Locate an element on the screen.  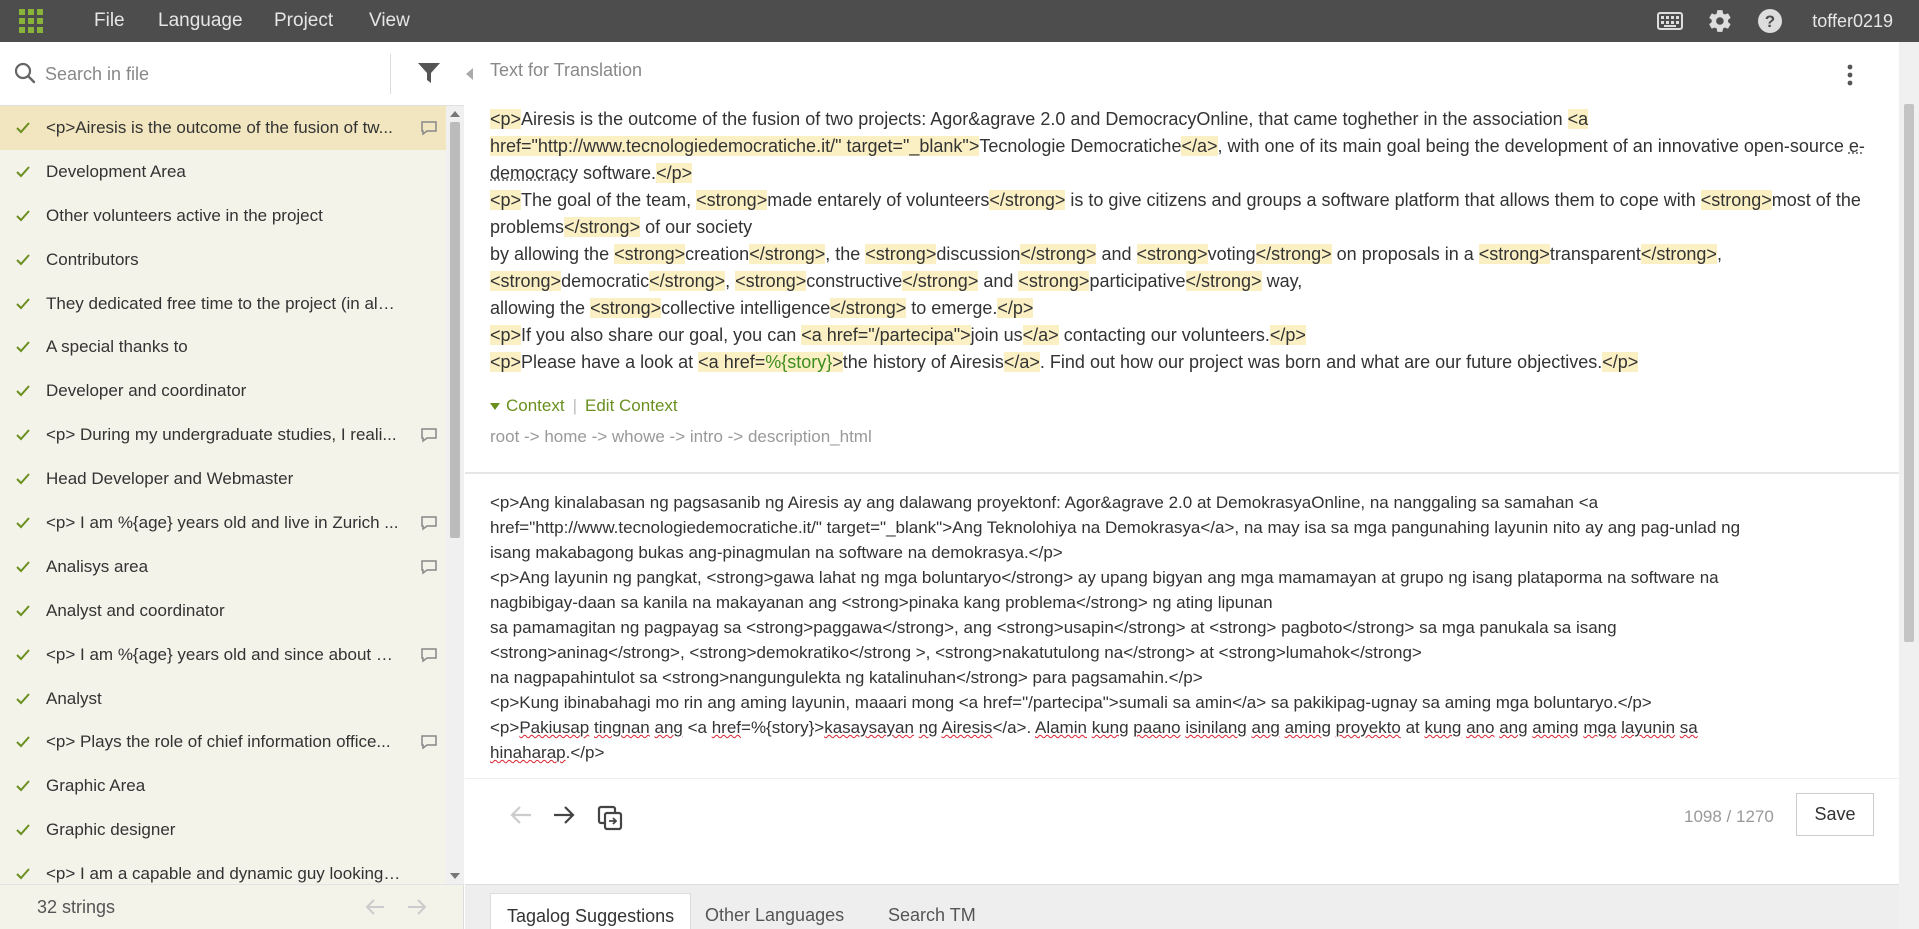
previous-page-icon is located at coordinates (375, 909).